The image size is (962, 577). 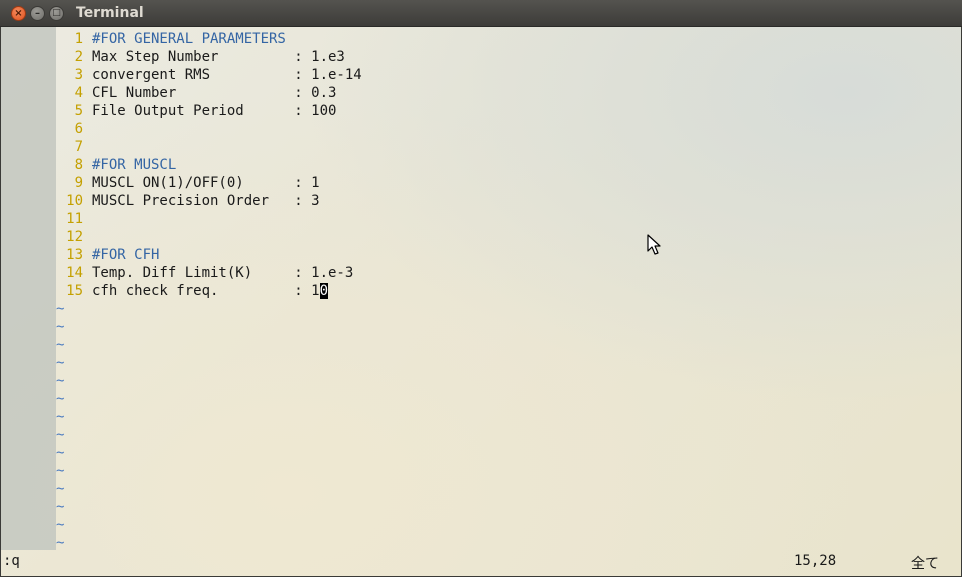 What do you see at coordinates (481, 13) in the screenshot?
I see `window-titlebar: × – □ Terminal` at bounding box center [481, 13].